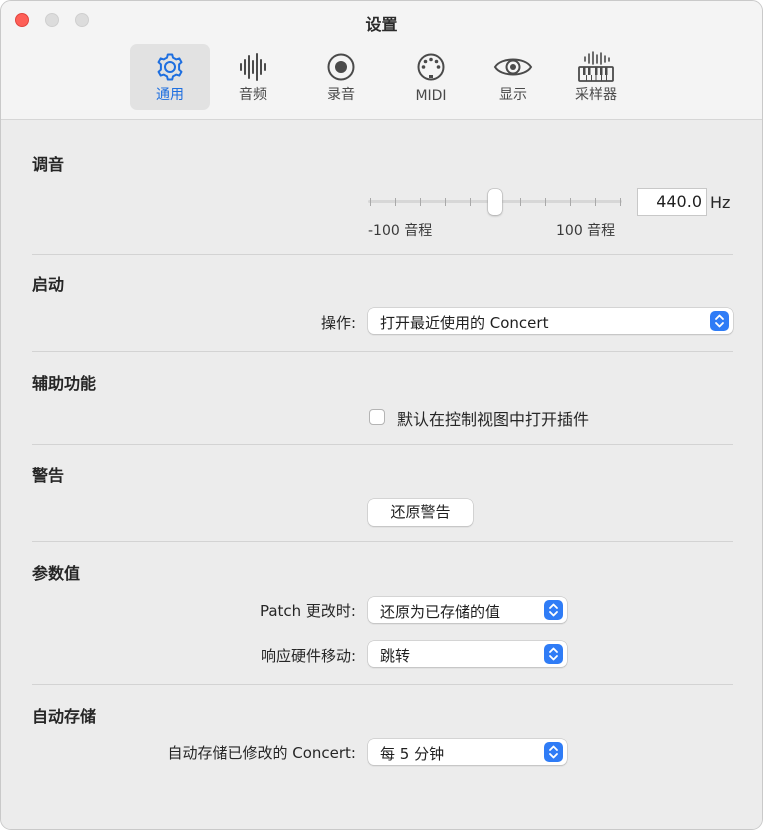 Image resolution: width=763 pixels, height=830 pixels. What do you see at coordinates (586, 231) in the screenshot?
I see `slider-max-label: 100 音程` at bounding box center [586, 231].